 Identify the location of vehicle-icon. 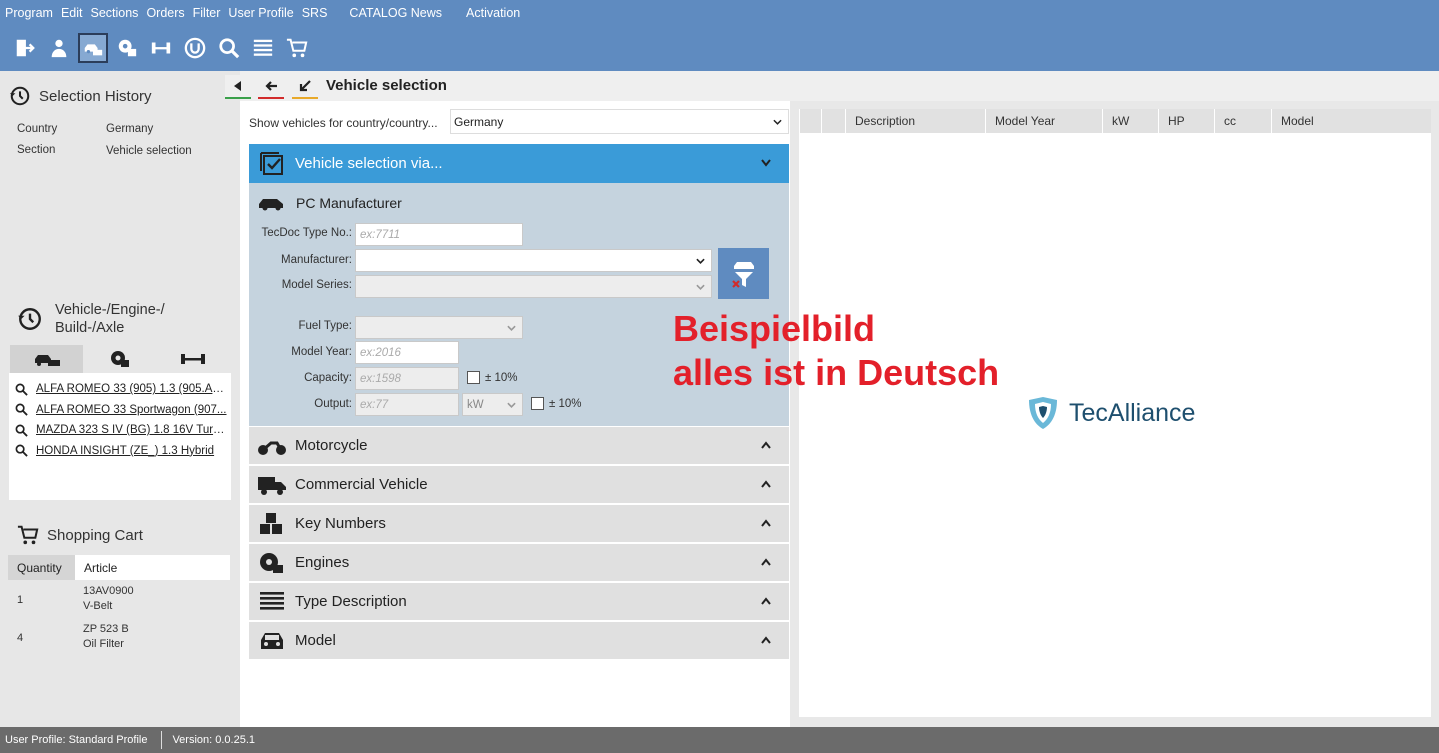
(47, 360).